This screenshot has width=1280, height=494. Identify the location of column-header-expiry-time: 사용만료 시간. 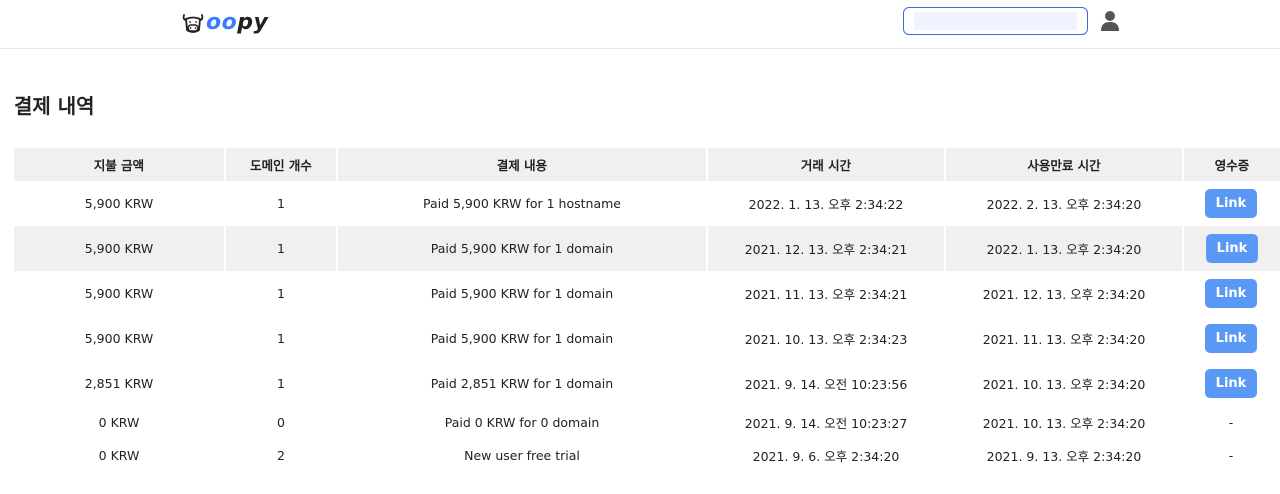
(1065, 164).